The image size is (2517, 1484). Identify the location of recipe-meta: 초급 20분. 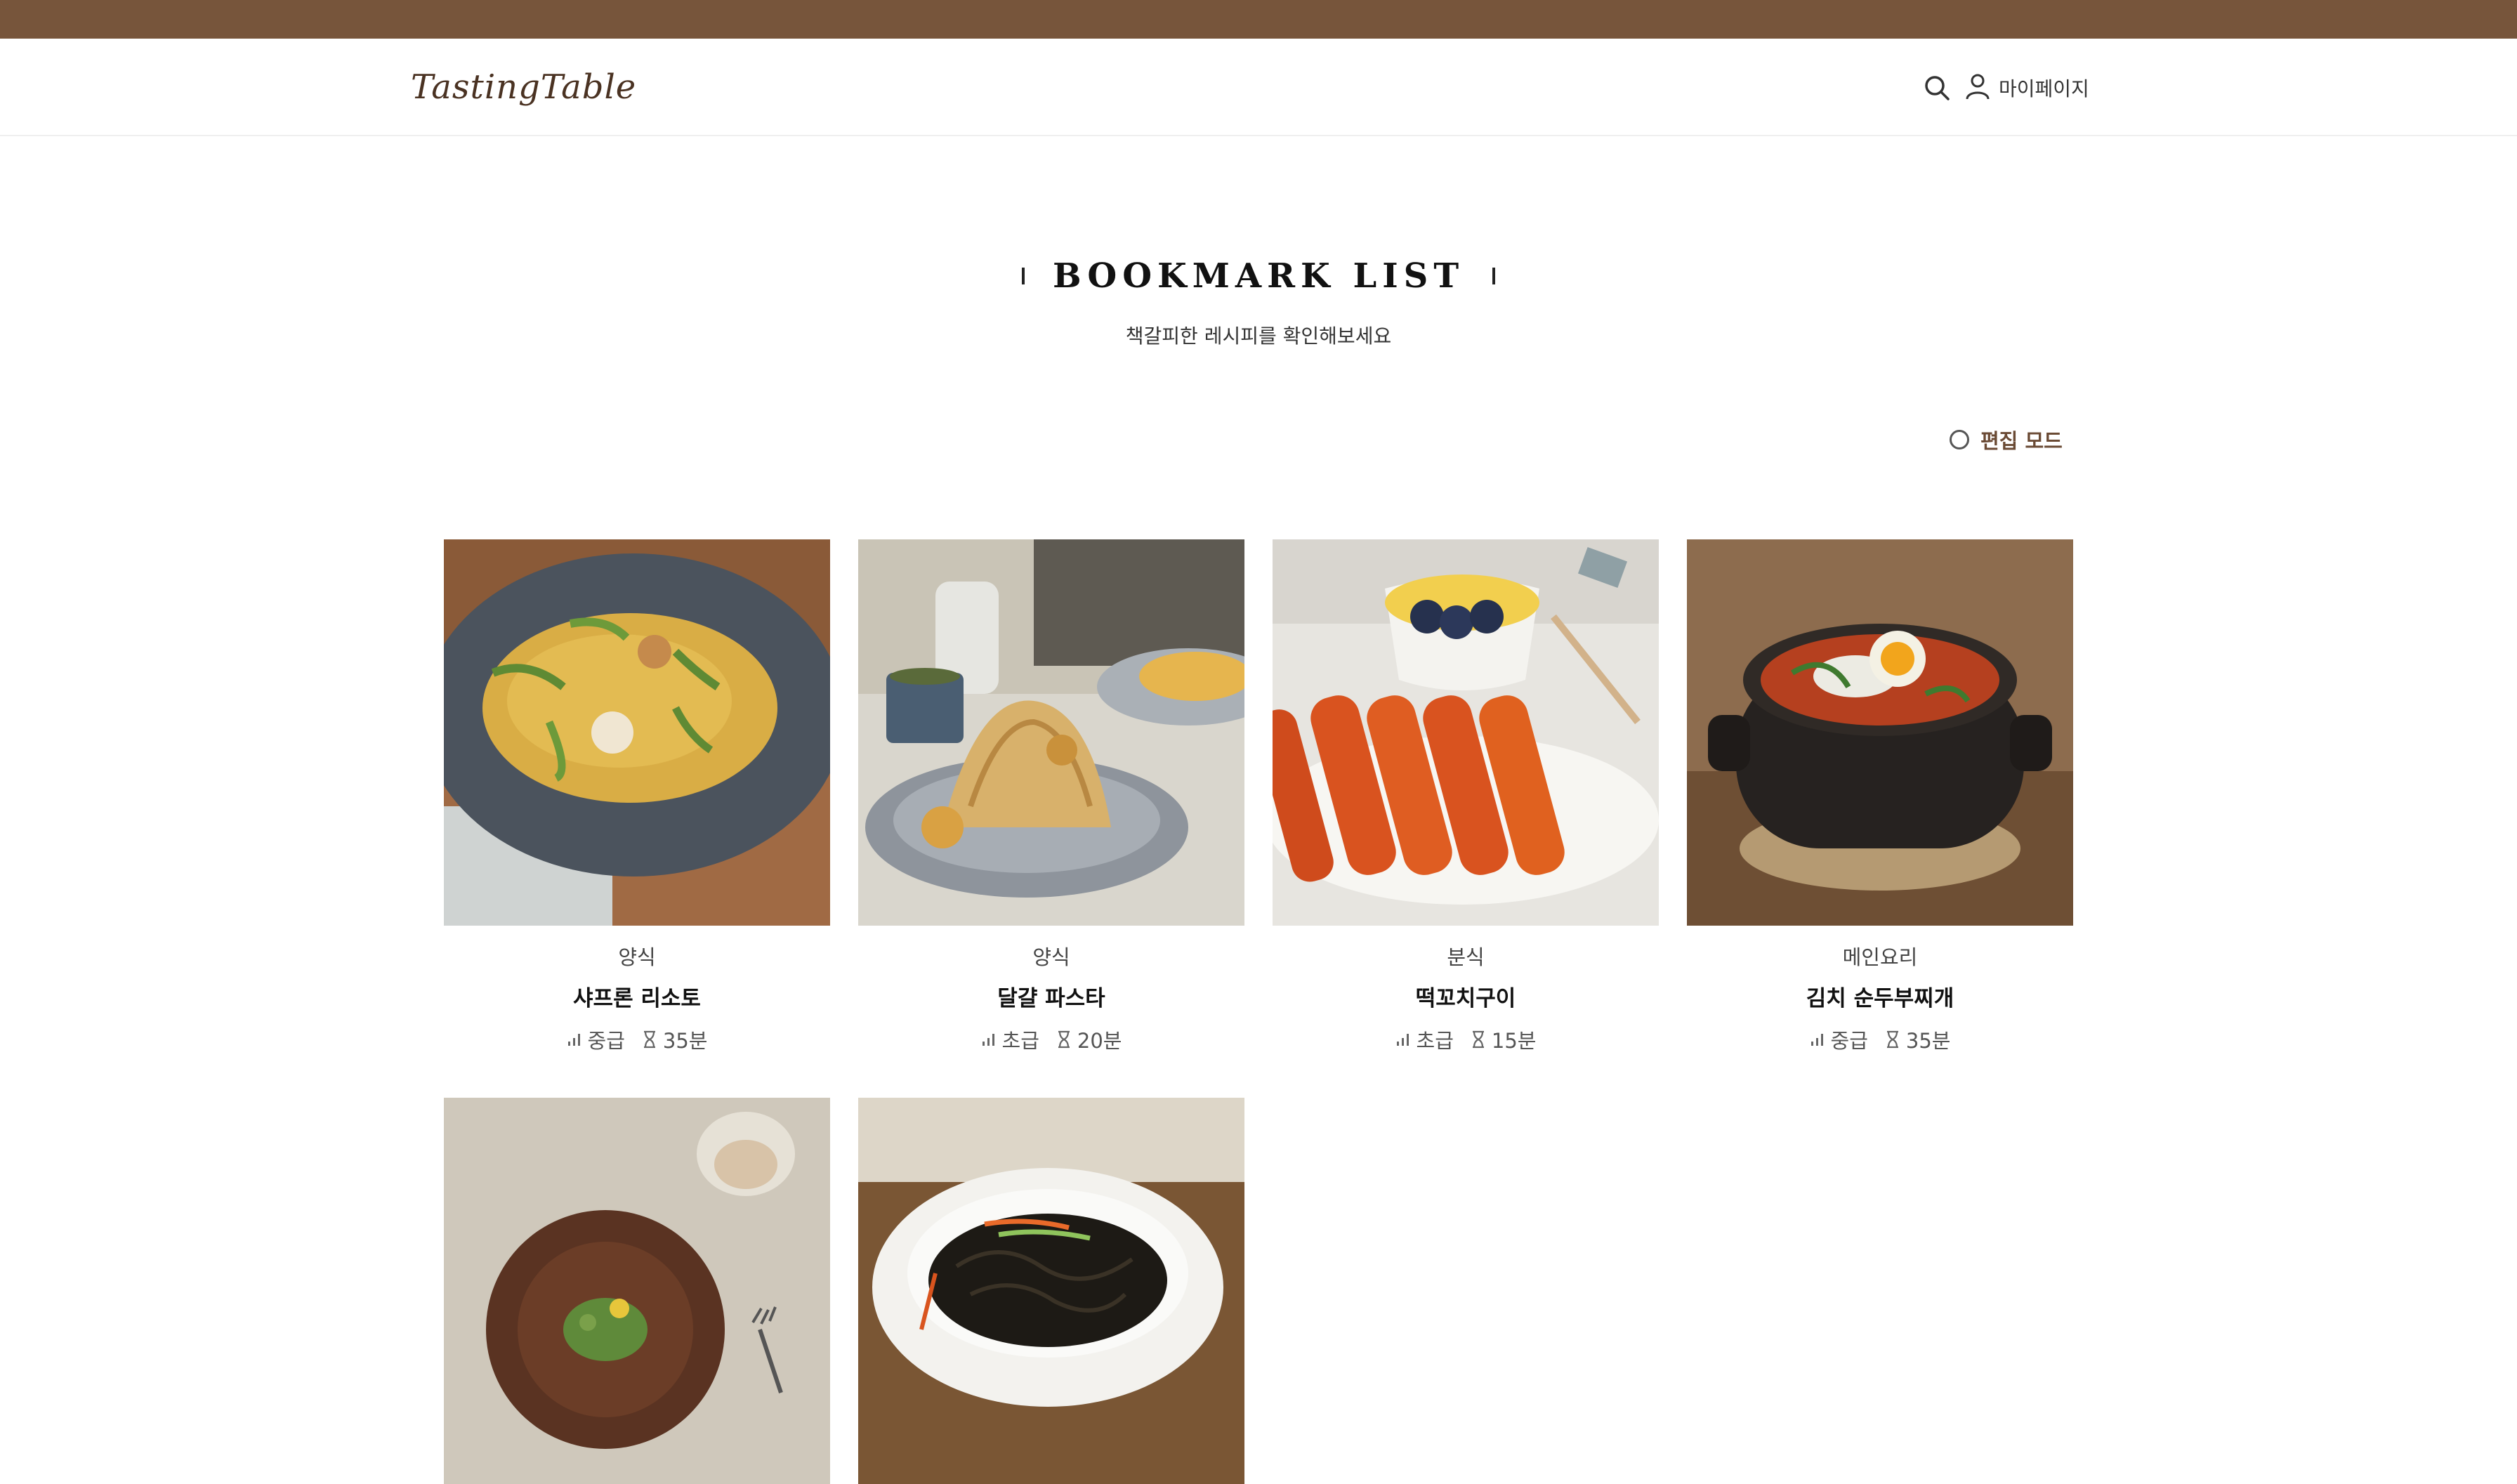
(1051, 1039).